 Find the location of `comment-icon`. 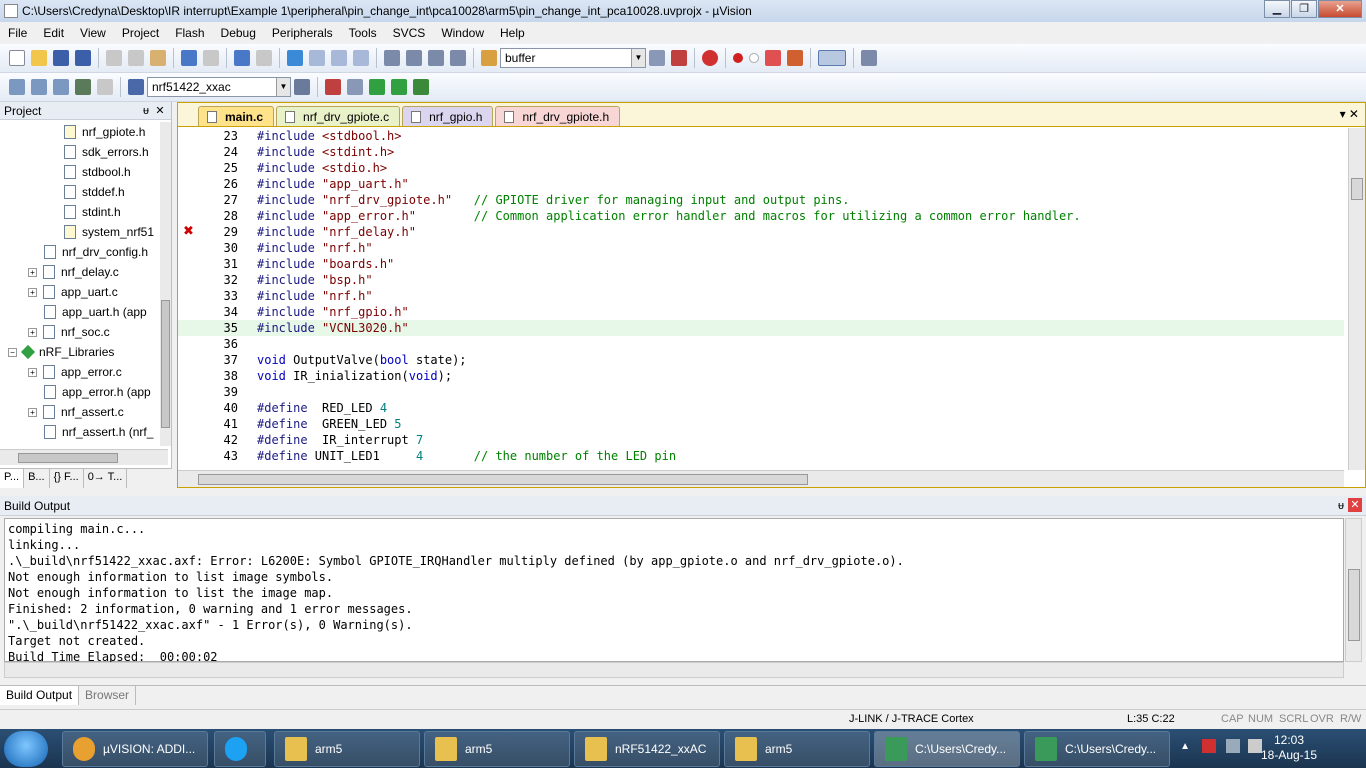

comment-icon is located at coordinates (436, 58).